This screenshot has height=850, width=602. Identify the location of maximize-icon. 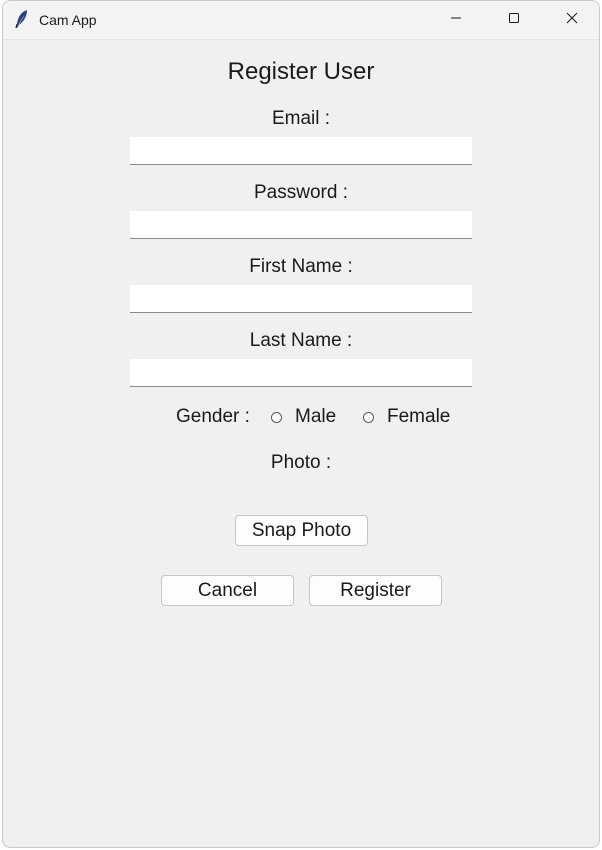
(514, 20).